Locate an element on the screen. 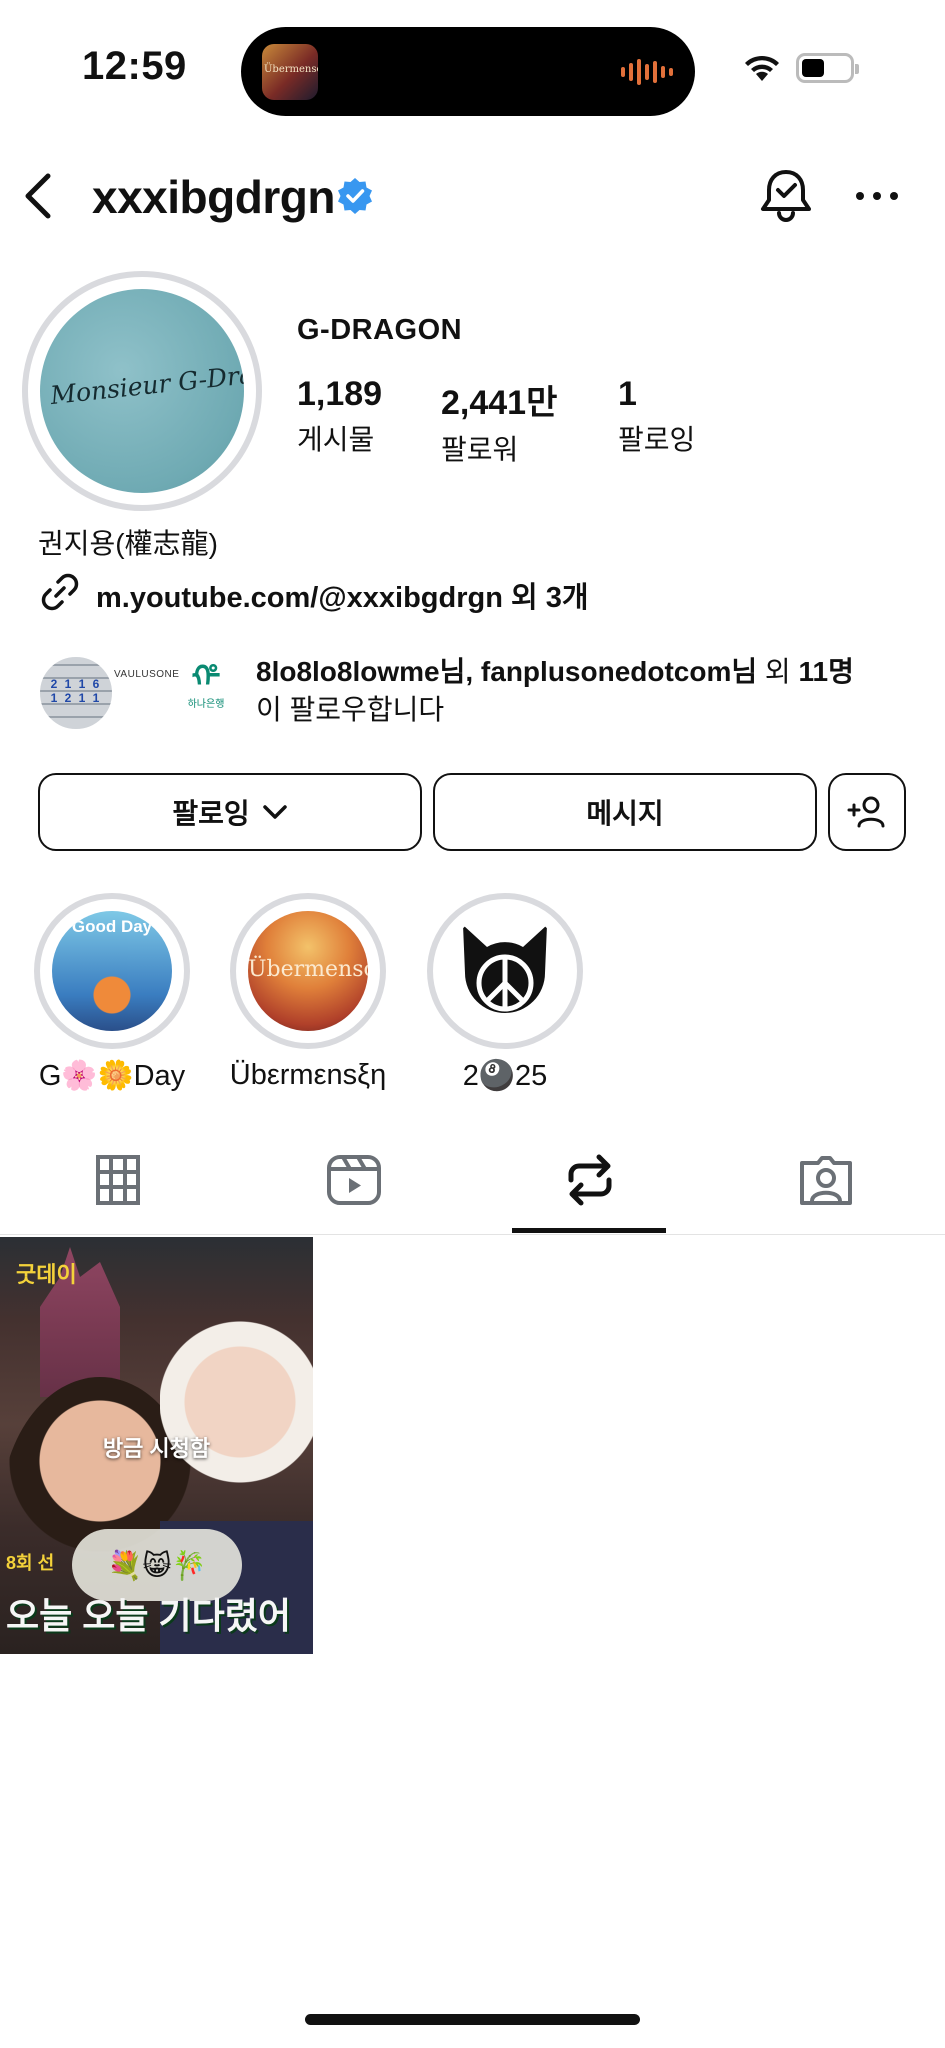 Image resolution: width=945 pixels, height=2048 pixels. verified-badge-icon is located at coordinates (355, 196).